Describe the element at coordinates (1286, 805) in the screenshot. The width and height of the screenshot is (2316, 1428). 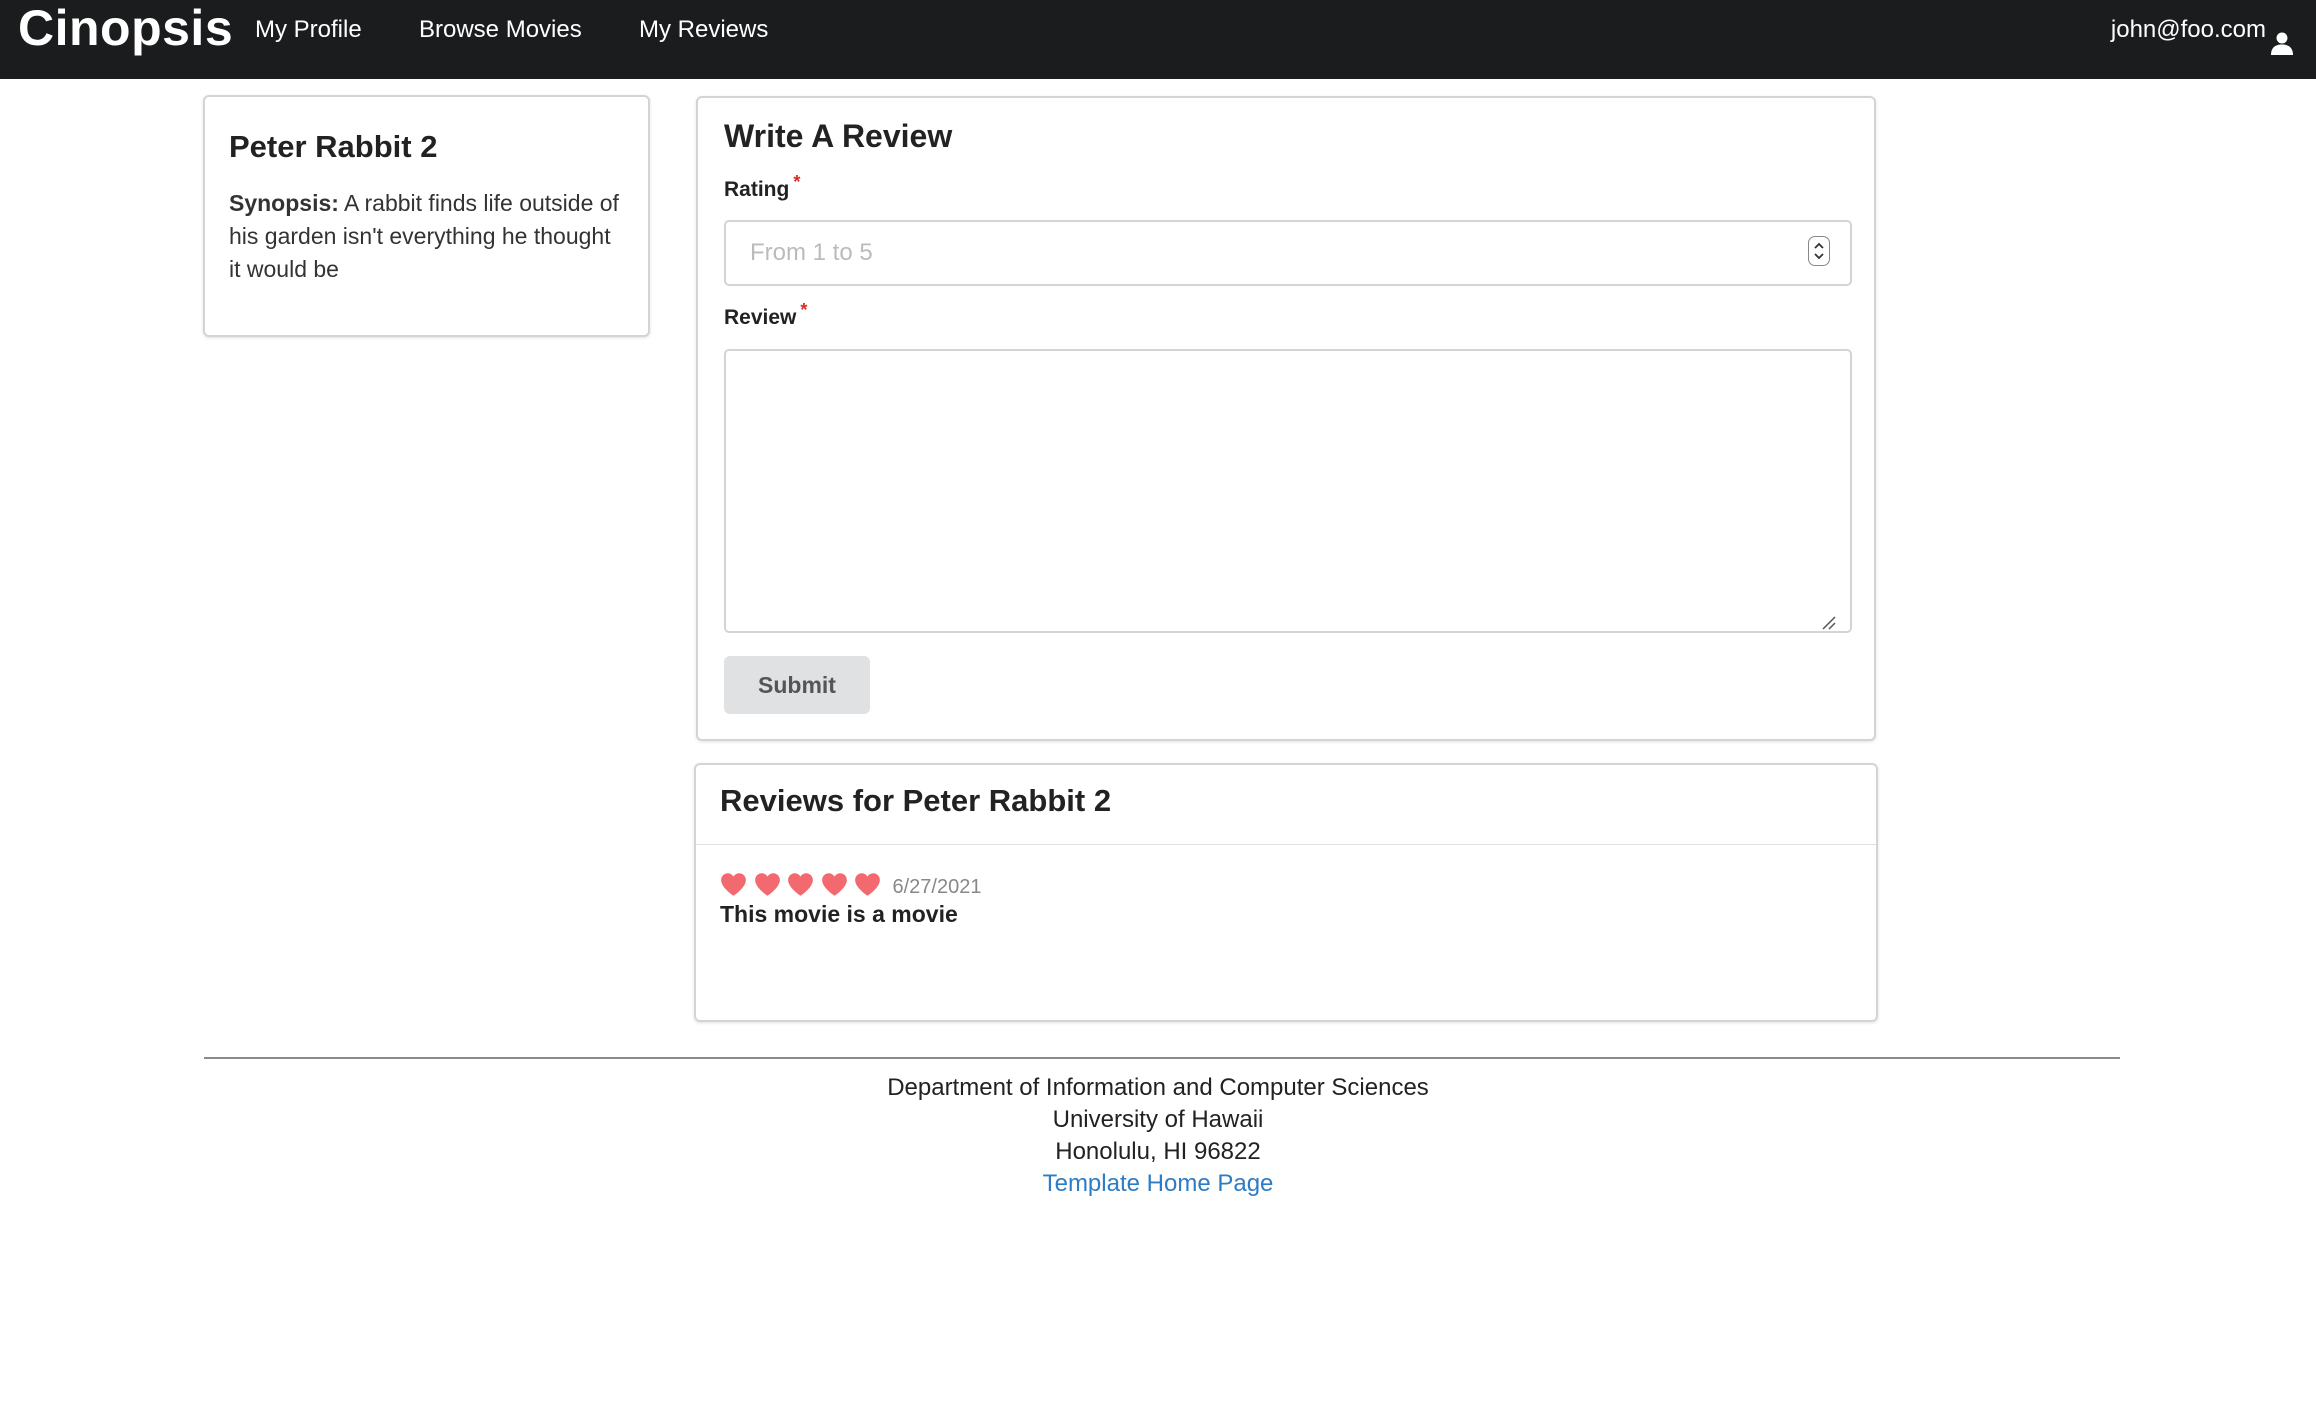
I see `reviews-header: Reviews for Peter Rabbit 2` at that location.